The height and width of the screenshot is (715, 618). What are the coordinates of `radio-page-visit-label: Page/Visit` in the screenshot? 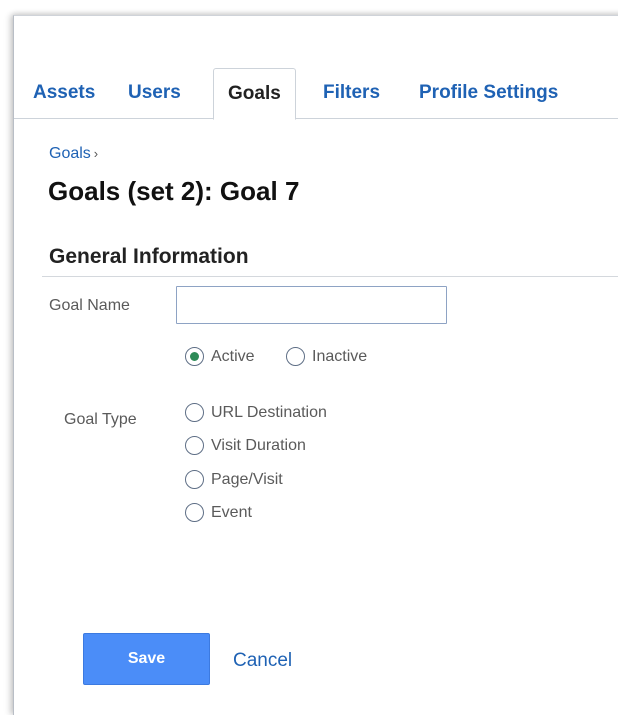 It's located at (247, 479).